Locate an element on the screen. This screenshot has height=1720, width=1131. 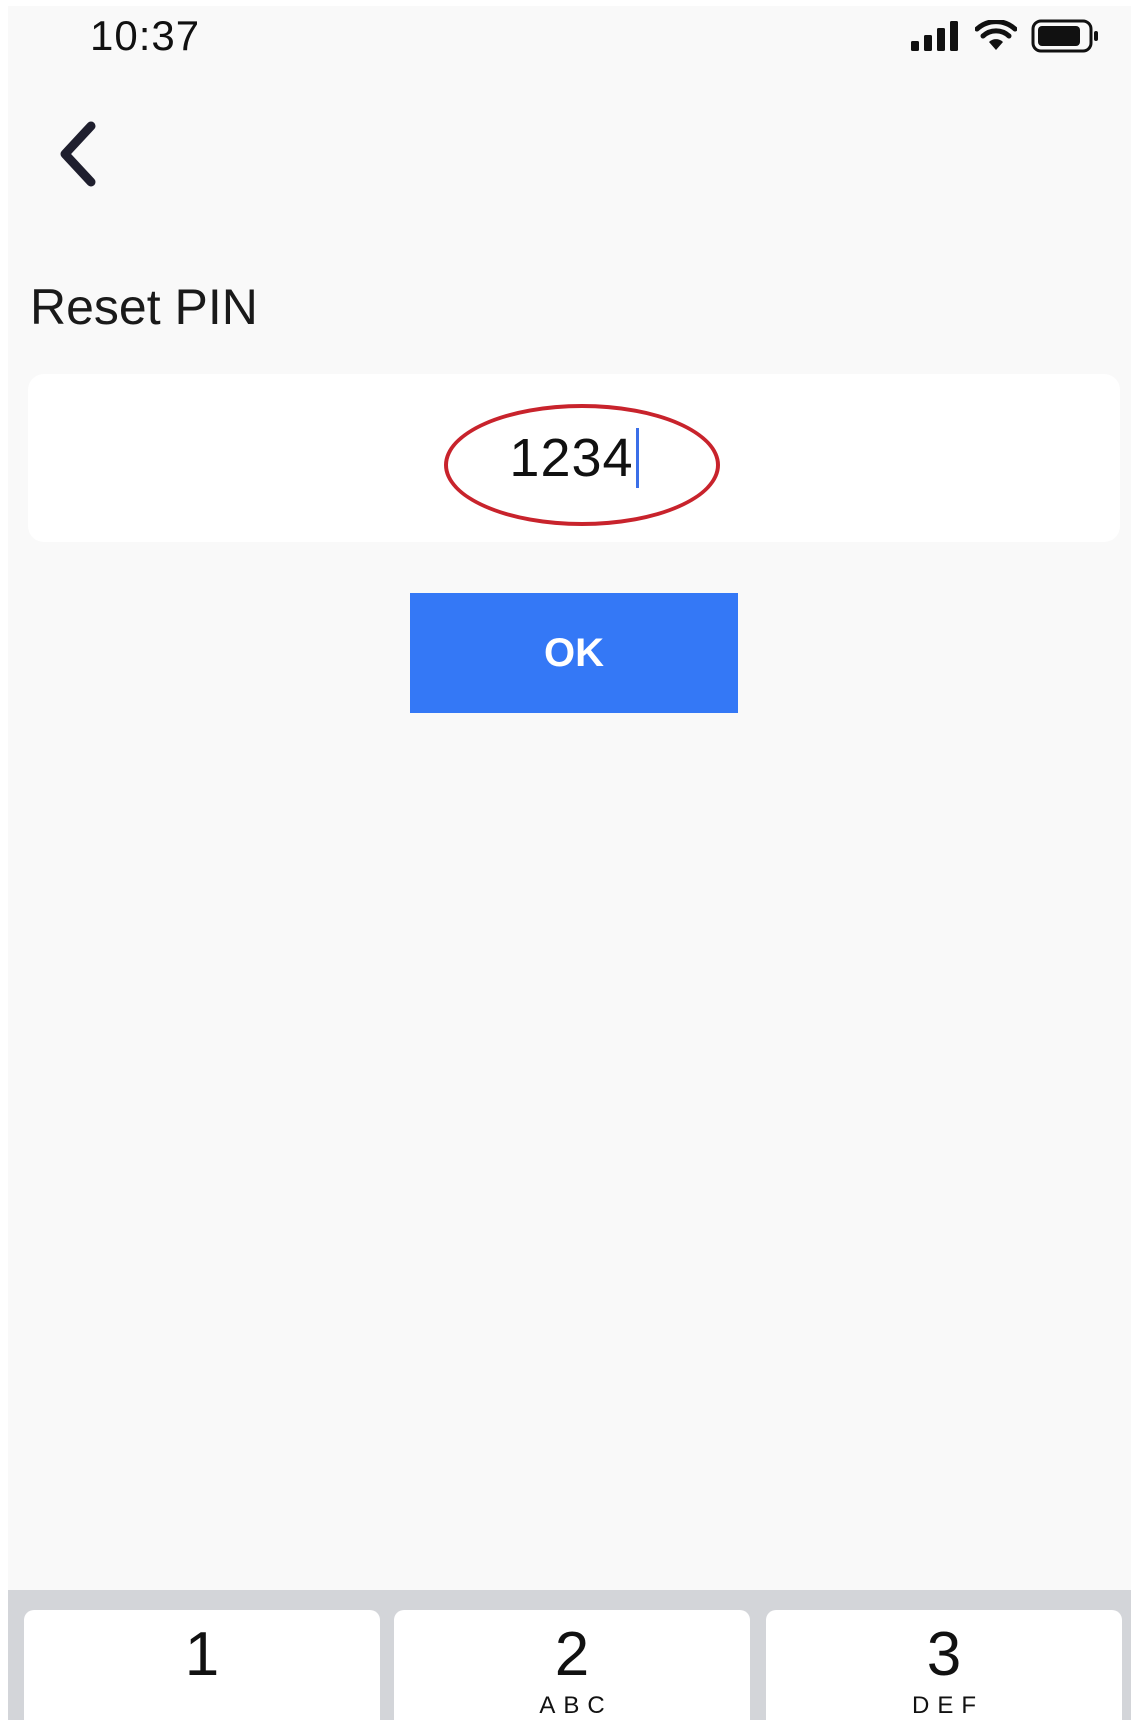
text-caret is located at coordinates (637, 458).